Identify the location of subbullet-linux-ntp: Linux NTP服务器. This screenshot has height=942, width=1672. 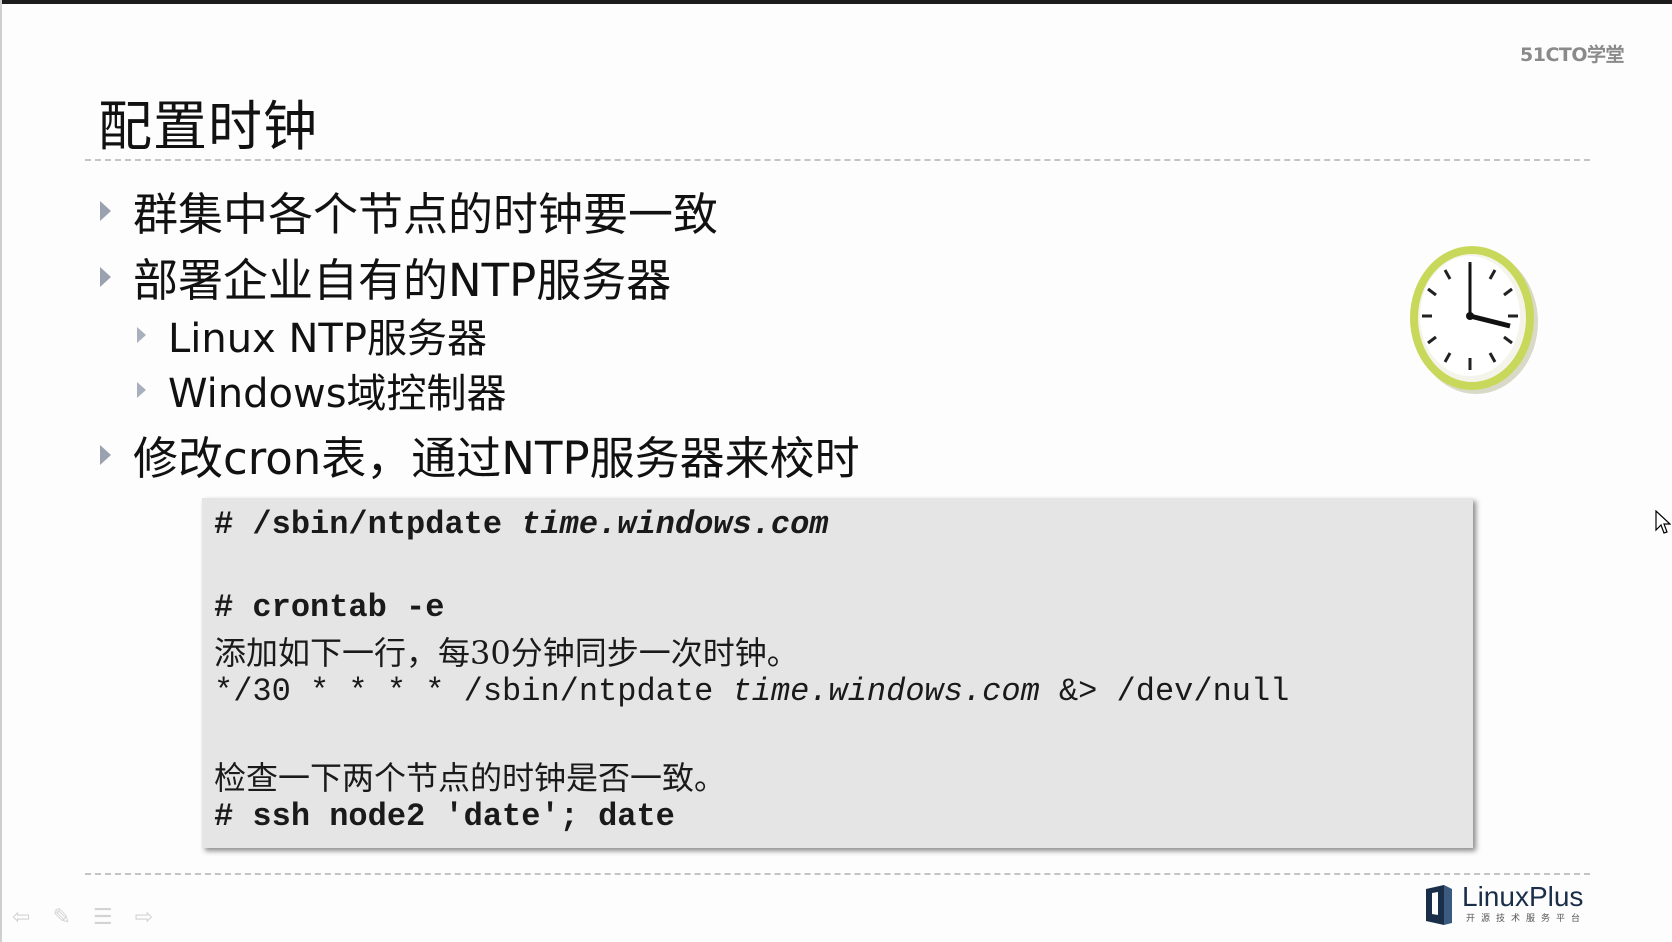
(312, 335).